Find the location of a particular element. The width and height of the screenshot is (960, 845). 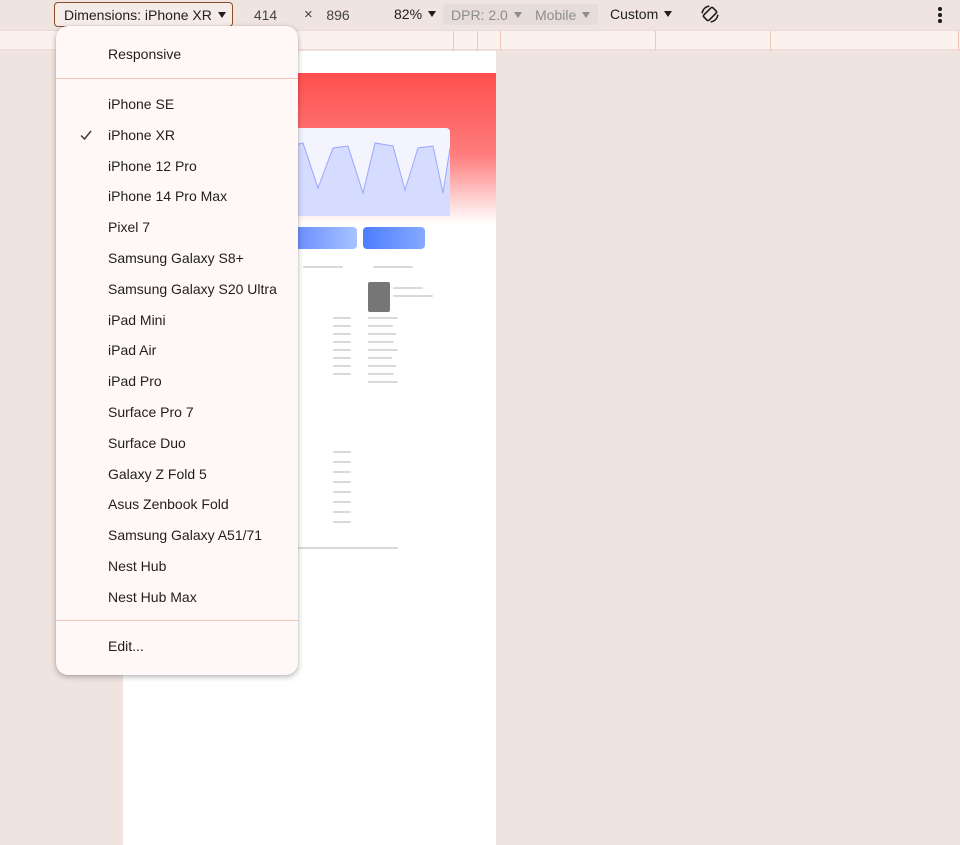

menu-item-galaxy-z-fold-5: Galaxy Z Fold 5 is located at coordinates (177, 474).